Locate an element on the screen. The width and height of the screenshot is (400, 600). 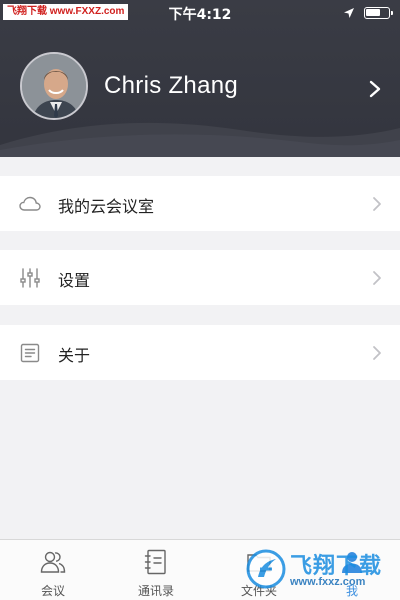
address-book-icon is located at coordinates (155, 562).